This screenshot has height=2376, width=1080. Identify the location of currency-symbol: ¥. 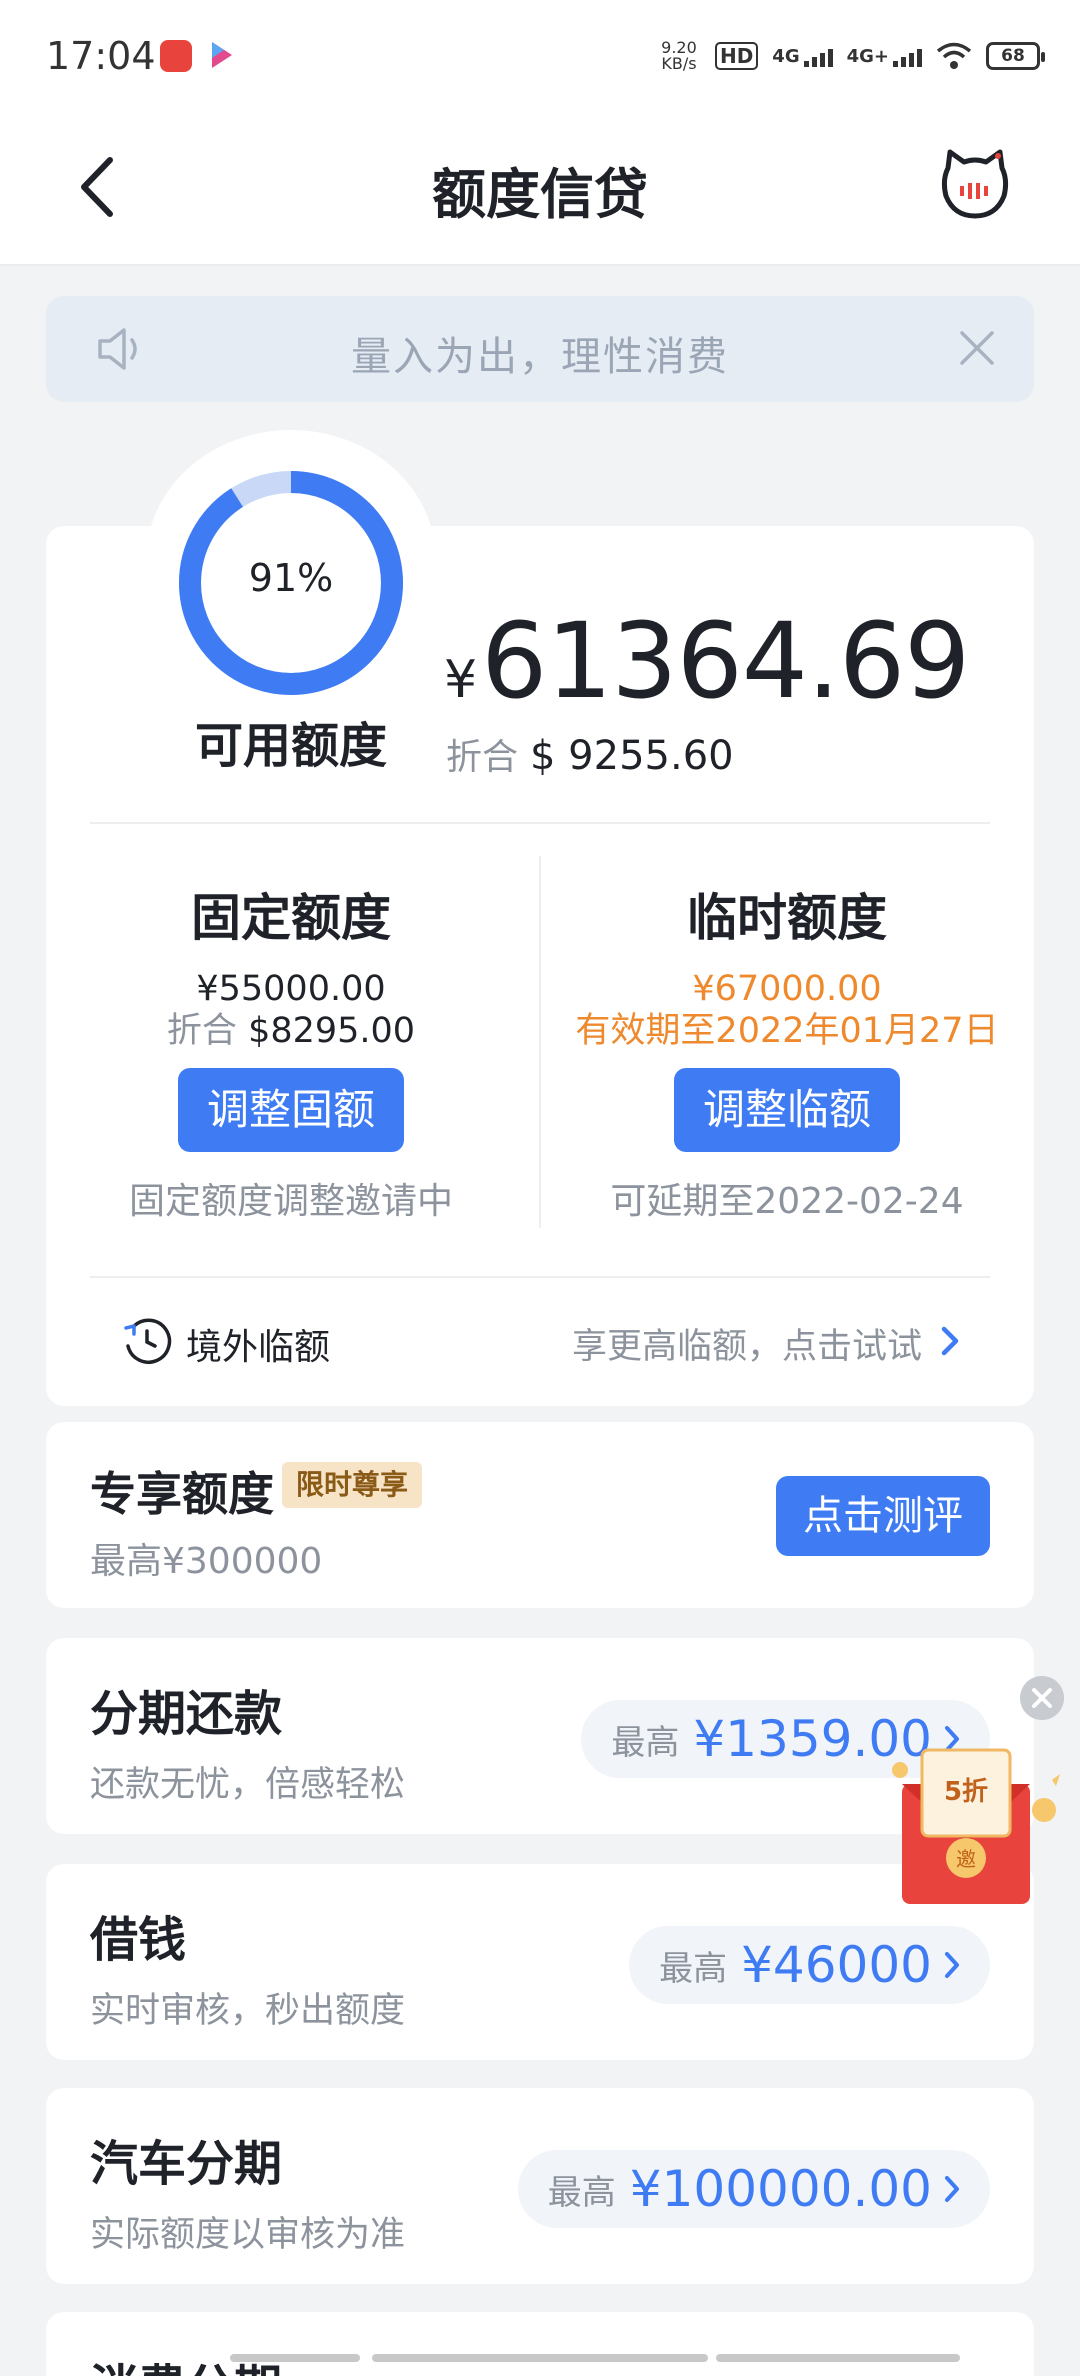
(461, 680).